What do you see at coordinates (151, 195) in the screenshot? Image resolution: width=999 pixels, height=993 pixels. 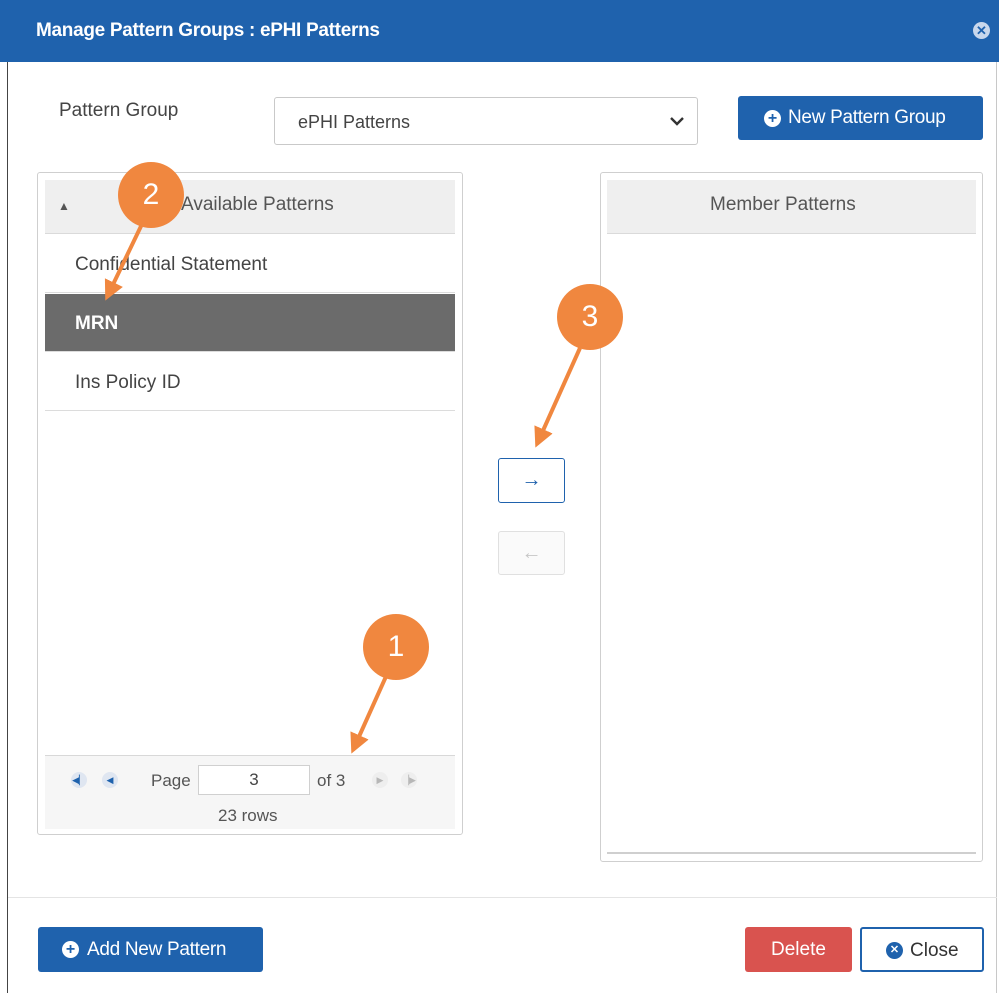 I see `callout-badge: 2` at bounding box center [151, 195].